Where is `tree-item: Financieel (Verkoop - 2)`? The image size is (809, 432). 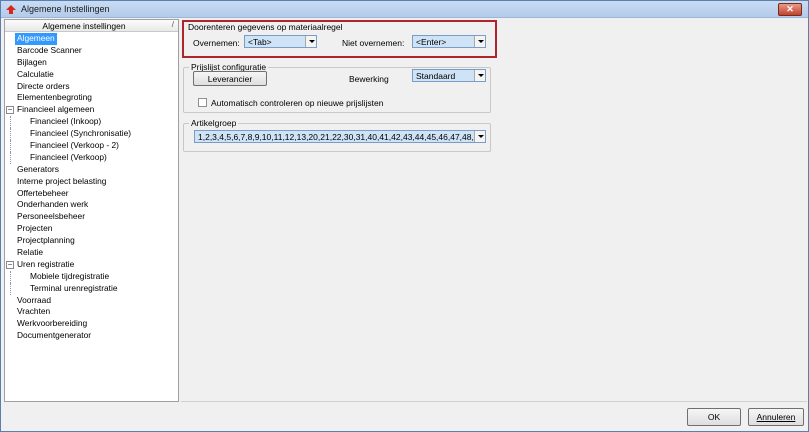
tree-item: Financieel (Verkoop - 2) is located at coordinates (91, 146).